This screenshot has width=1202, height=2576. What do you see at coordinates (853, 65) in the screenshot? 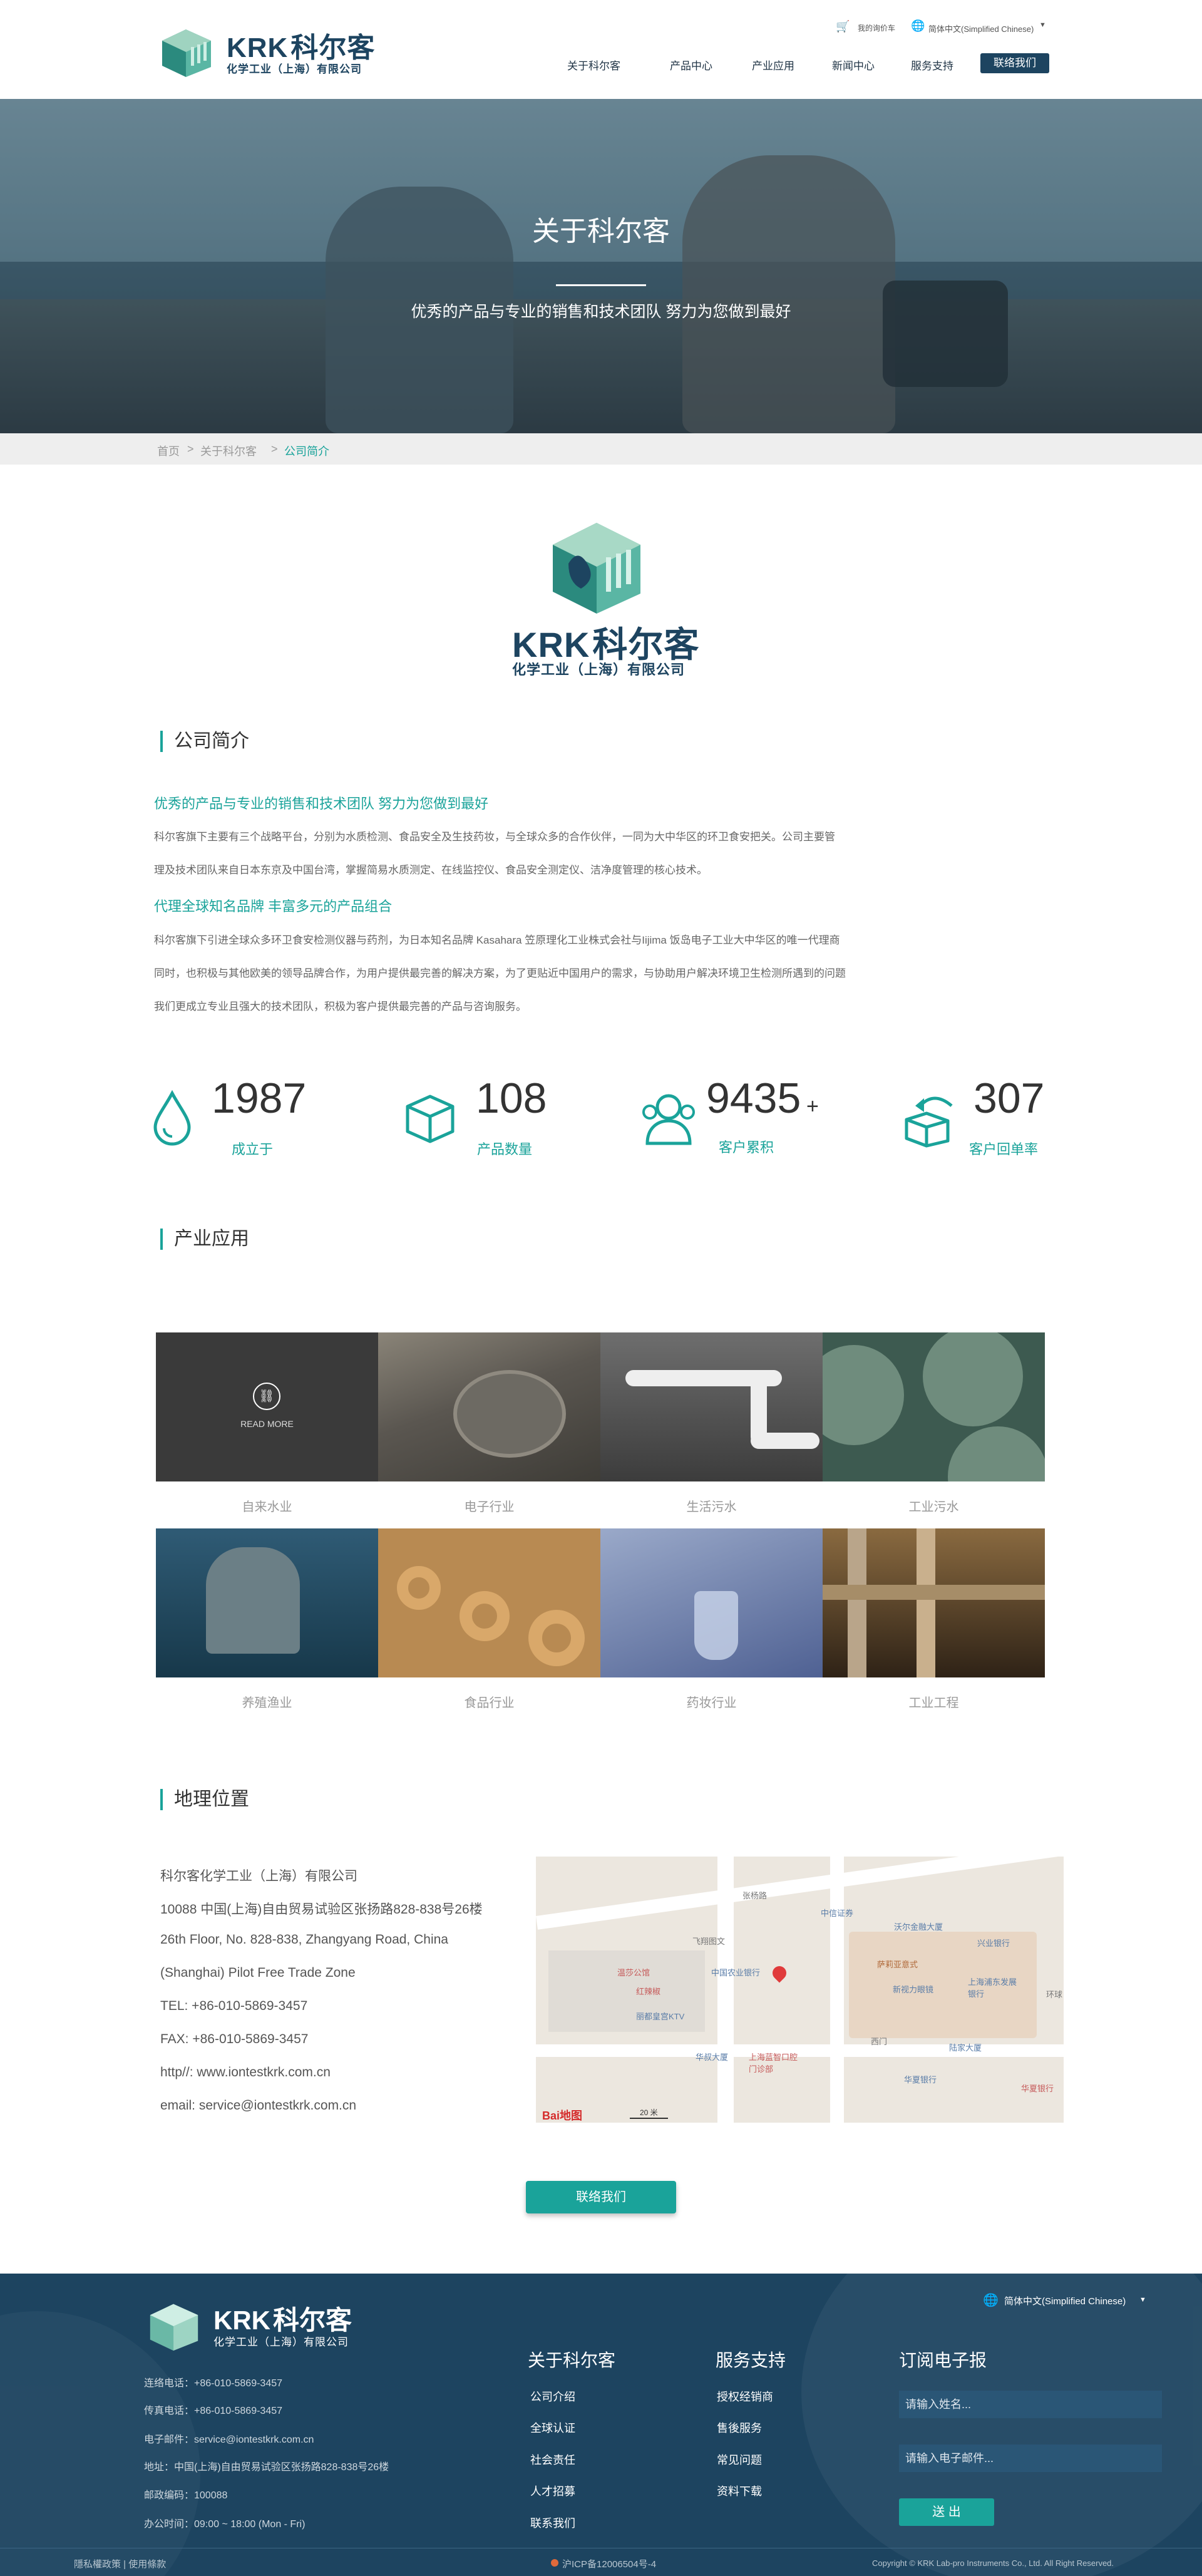
I see `nav-news: 新闻中心` at bounding box center [853, 65].